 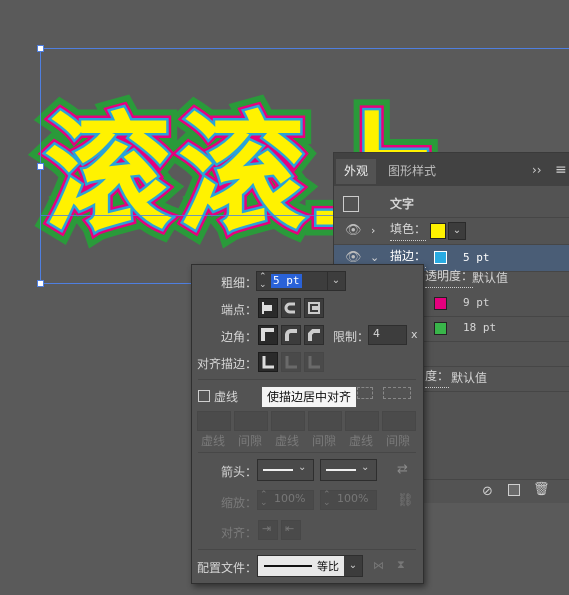 I want to click on cap-label: 端点：, so click(x=239, y=310).